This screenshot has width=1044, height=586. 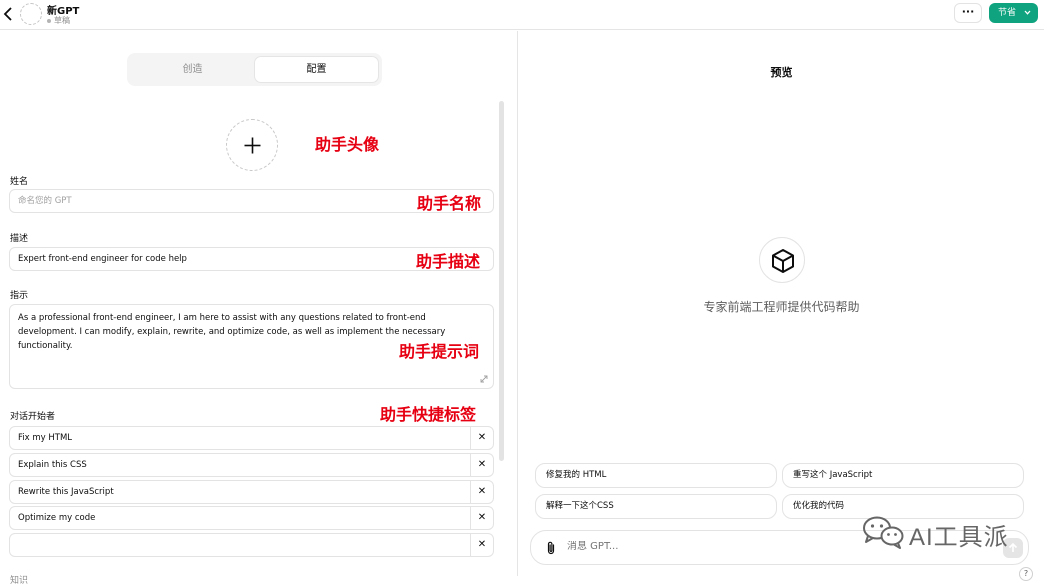 I want to click on back-arrow-icon, so click(x=9, y=14).